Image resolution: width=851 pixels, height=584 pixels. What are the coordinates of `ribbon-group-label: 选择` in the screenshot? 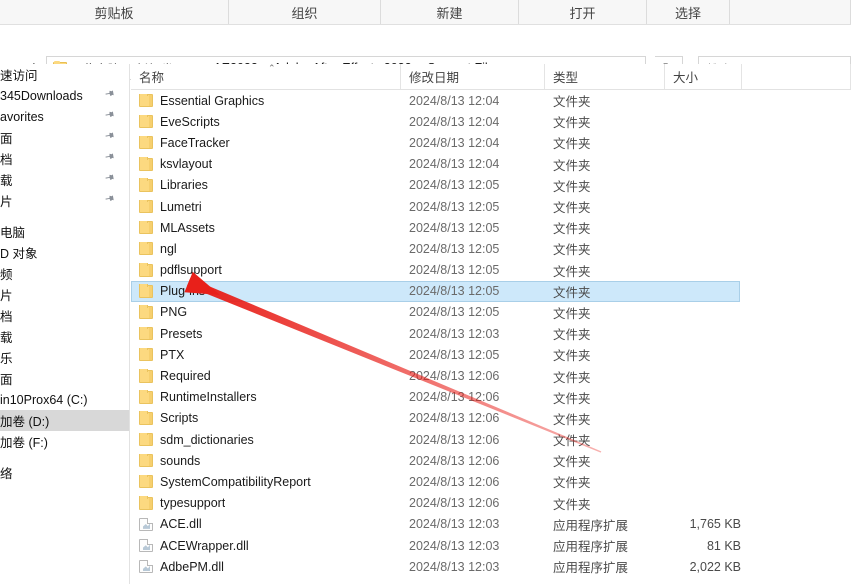 It's located at (687, 13).